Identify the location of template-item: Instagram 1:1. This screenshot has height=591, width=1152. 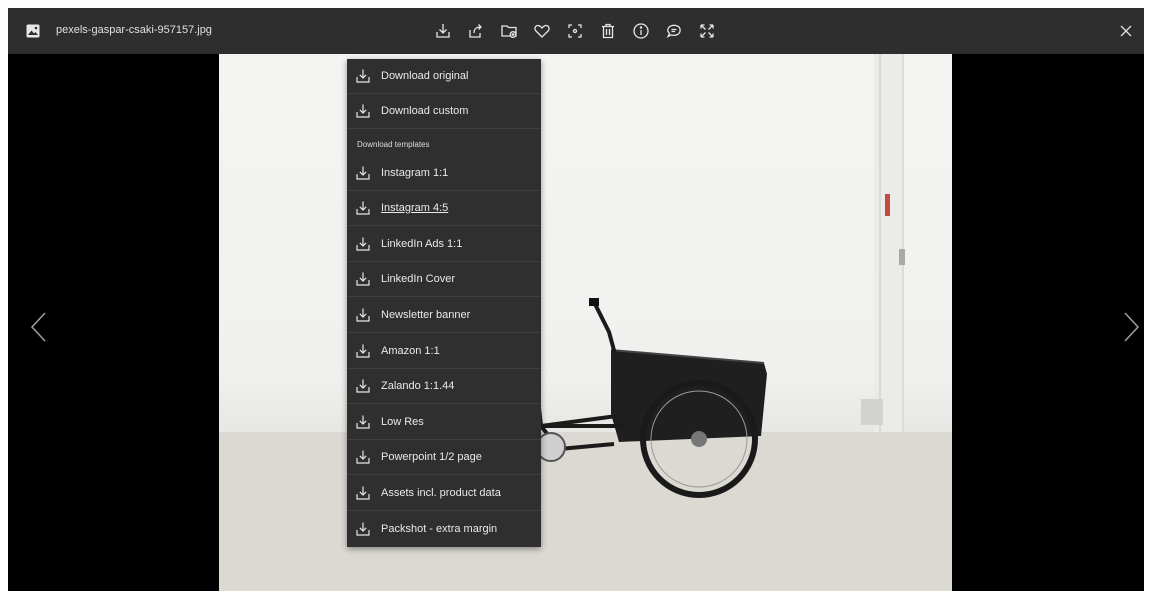
(444, 173).